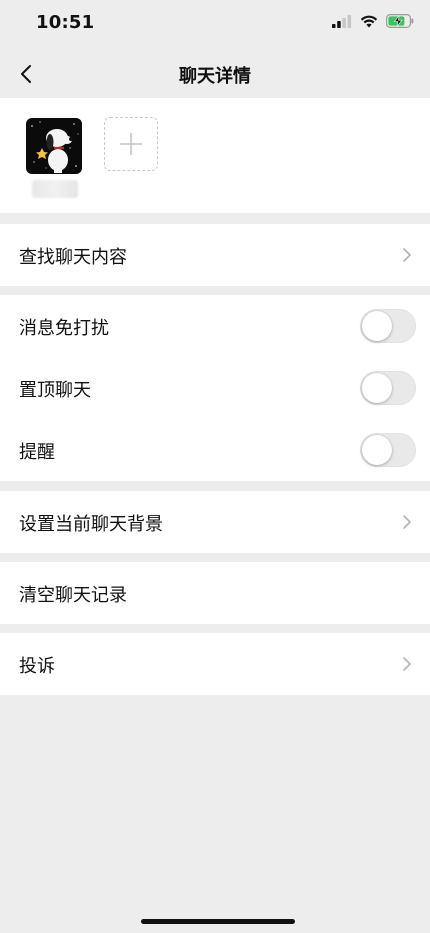  I want to click on mute-toggle, so click(388, 326).